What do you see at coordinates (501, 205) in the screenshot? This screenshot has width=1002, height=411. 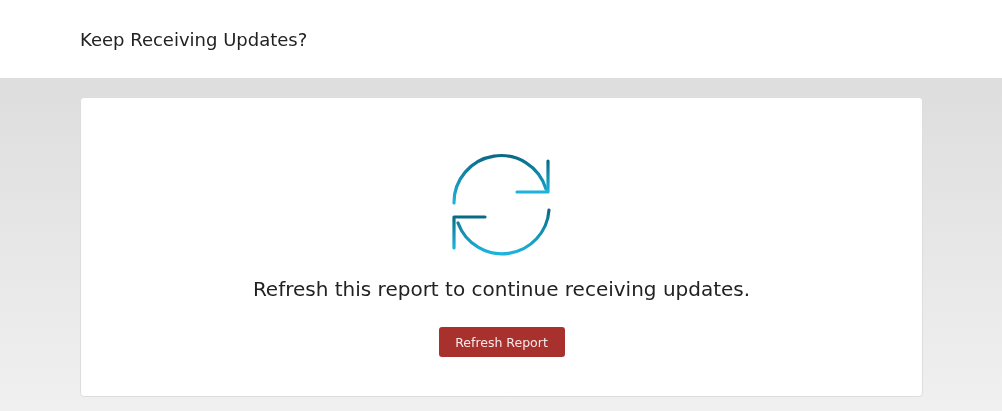 I see `refresh-icon` at bounding box center [501, 205].